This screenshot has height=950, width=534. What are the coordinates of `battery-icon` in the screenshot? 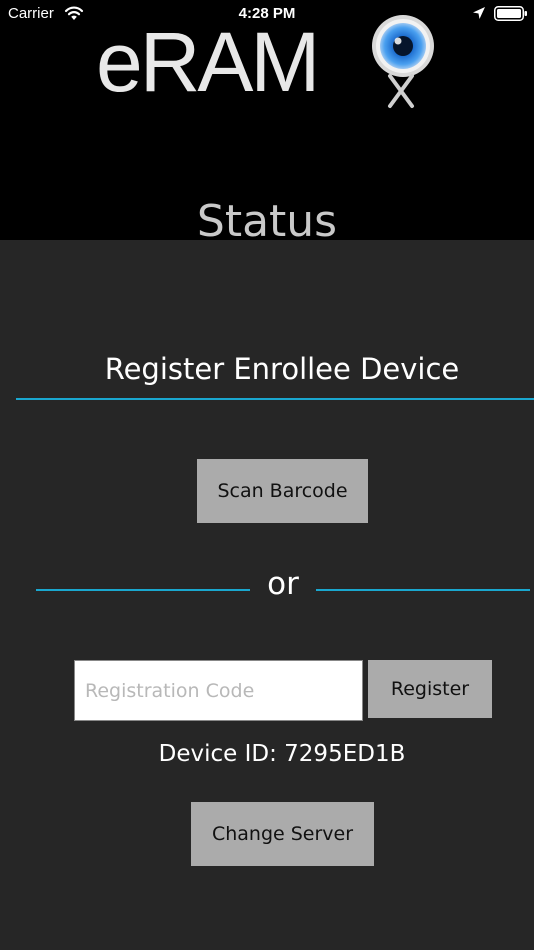 It's located at (510, 13).